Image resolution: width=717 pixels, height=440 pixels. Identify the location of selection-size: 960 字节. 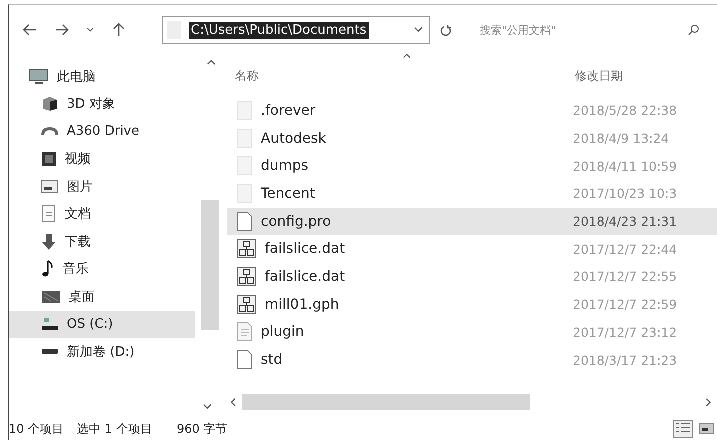
(202, 429).